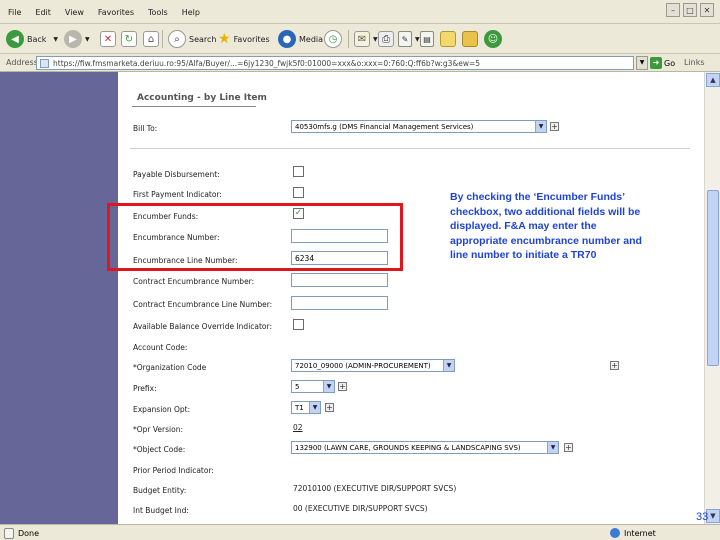 The width and height of the screenshot is (720, 540). I want to click on status-bar: Done Internet, so click(360, 532).